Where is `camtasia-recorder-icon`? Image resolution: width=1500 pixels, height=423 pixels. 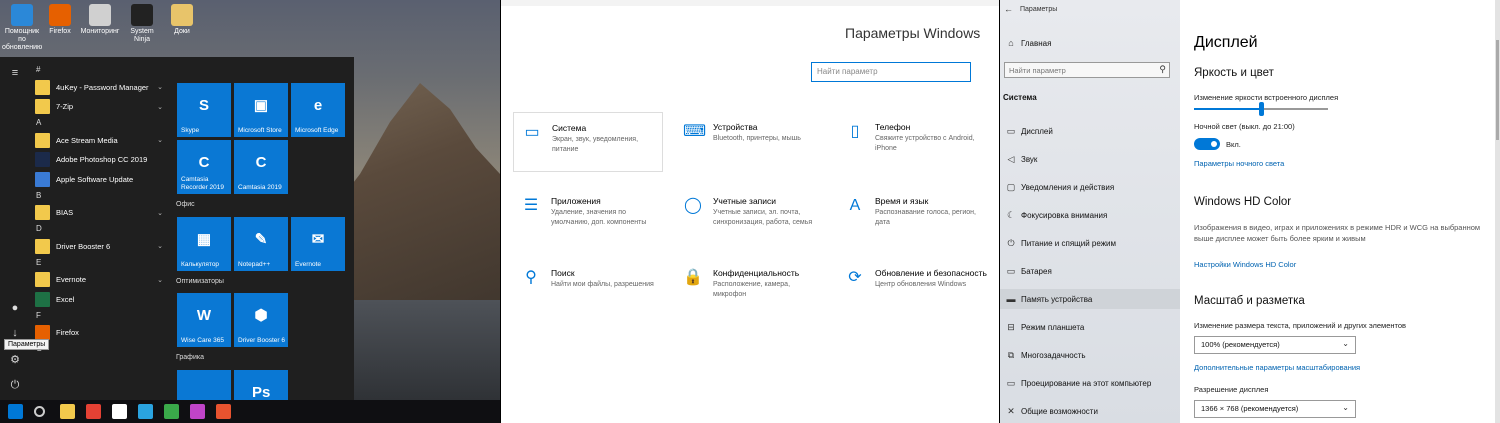 camtasia-recorder-icon is located at coordinates (223, 411).